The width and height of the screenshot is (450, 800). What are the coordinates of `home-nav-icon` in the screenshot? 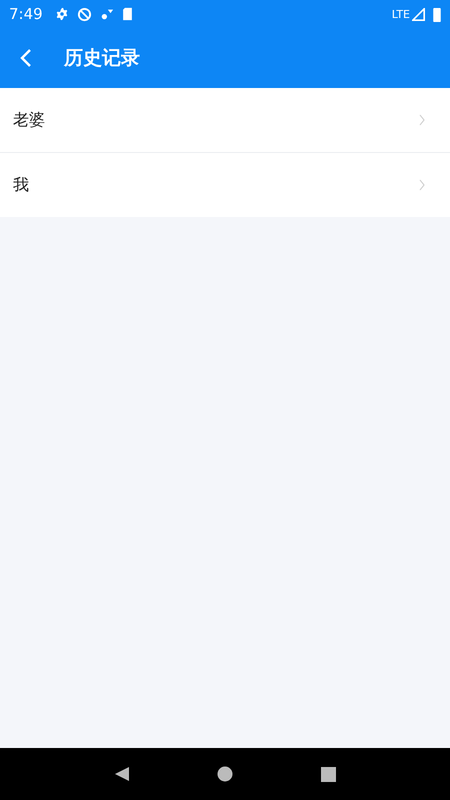 It's located at (225, 774).